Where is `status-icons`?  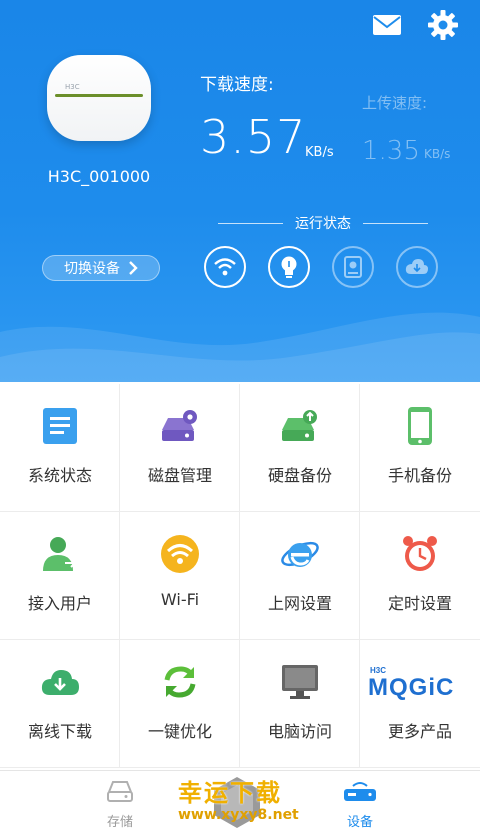 status-icons is located at coordinates (321, 267).